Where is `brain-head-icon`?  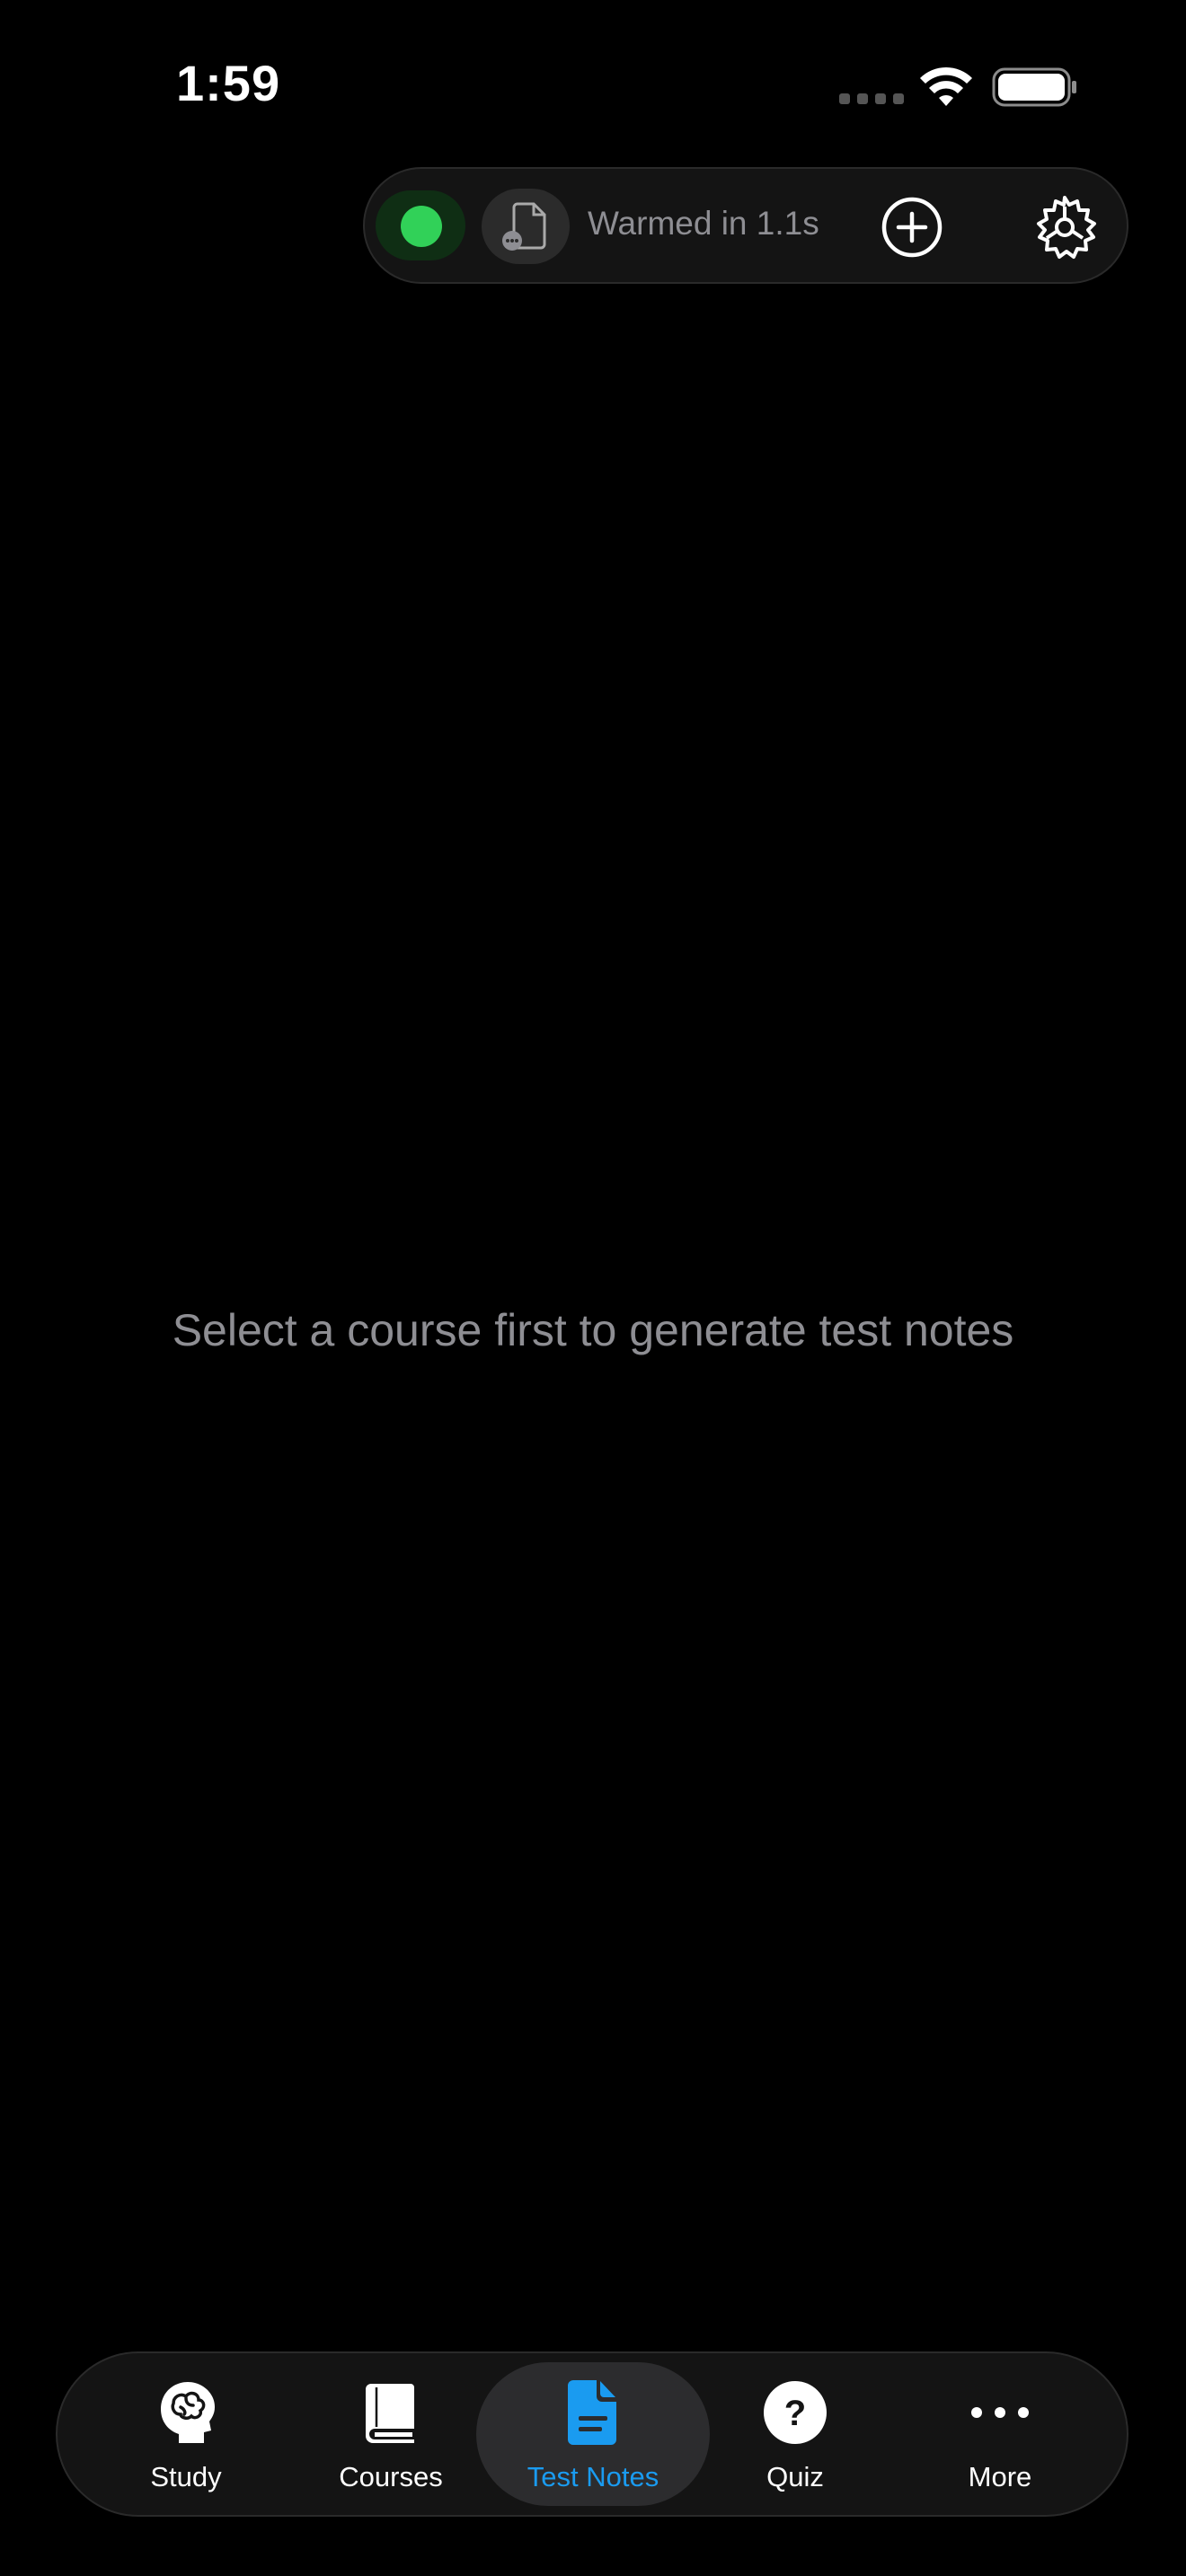 brain-head-icon is located at coordinates (188, 2412).